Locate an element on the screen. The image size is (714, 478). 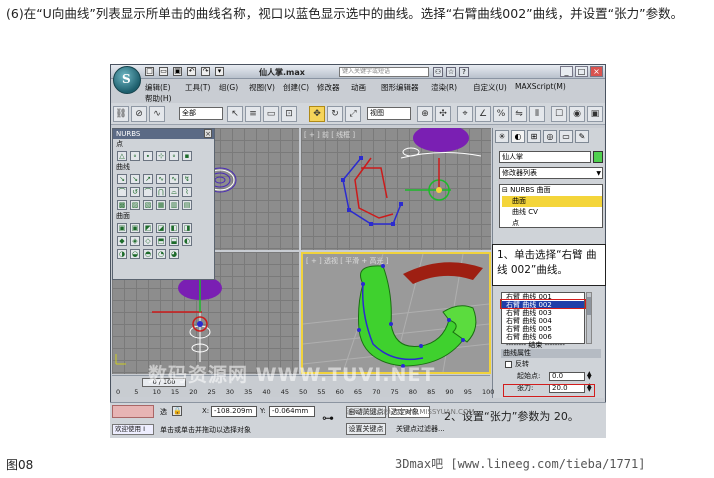
point-tool-icon: ∙ is located at coordinates (148, 155).